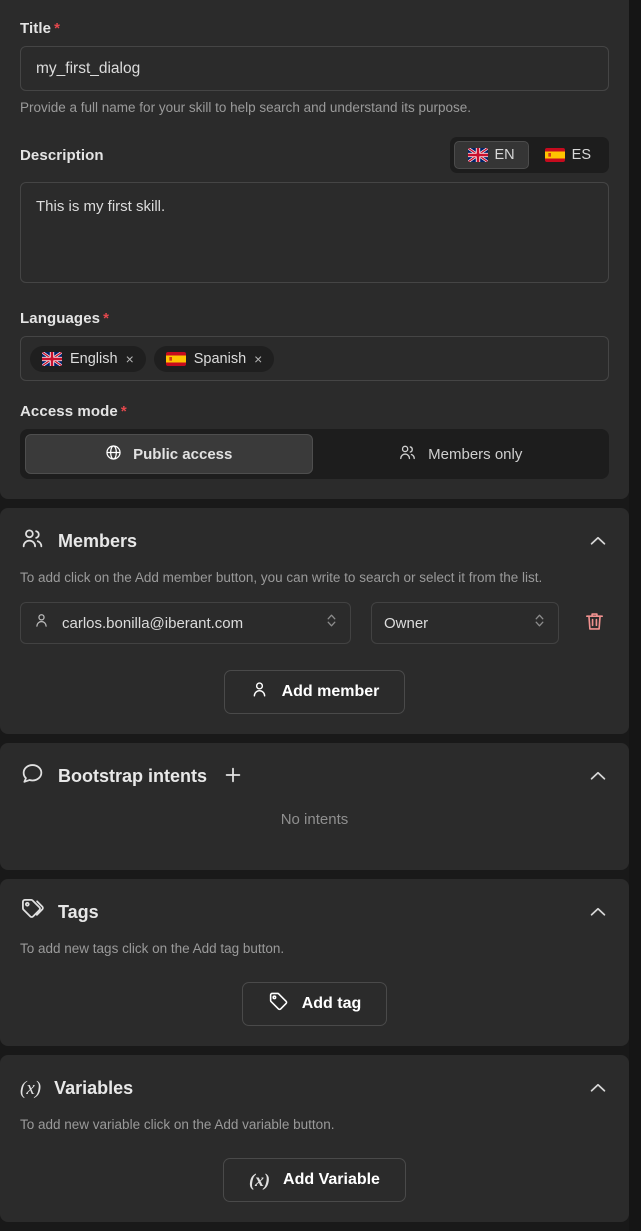 This screenshot has width=641, height=1231. Describe the element at coordinates (153, 623) in the screenshot. I see `member-email-value: carlos.bonilla@iberant.com` at that location.